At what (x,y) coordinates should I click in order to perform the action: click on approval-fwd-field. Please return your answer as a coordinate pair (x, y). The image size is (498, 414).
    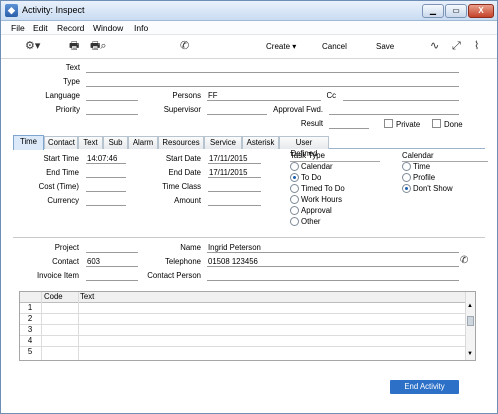
    Looking at the image, I should click on (394, 110).